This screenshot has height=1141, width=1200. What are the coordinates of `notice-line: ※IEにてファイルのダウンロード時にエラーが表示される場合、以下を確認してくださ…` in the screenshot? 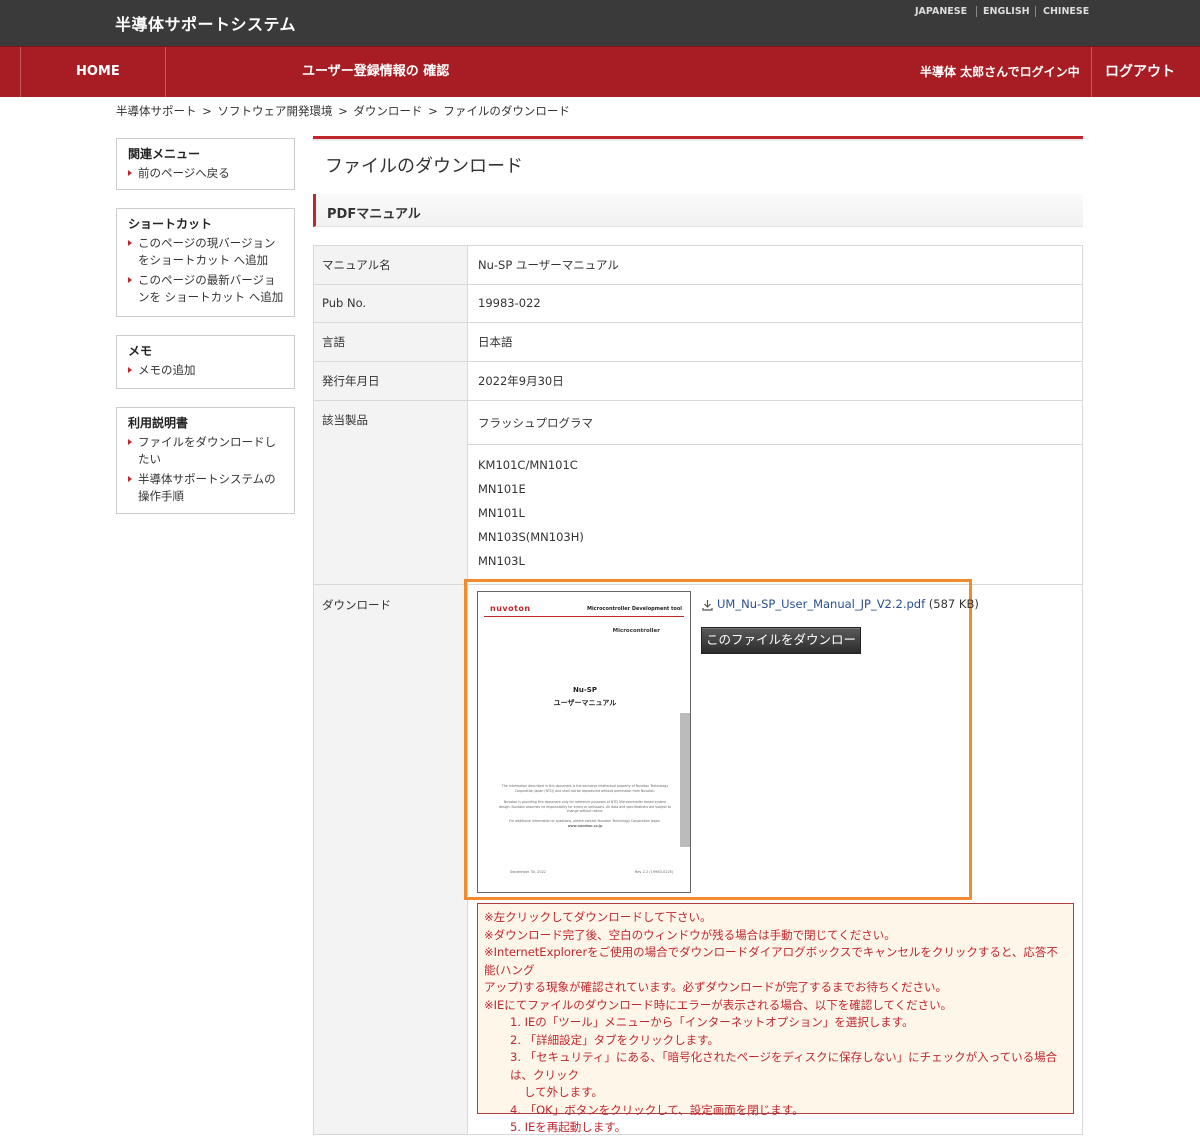 It's located at (718, 1004).